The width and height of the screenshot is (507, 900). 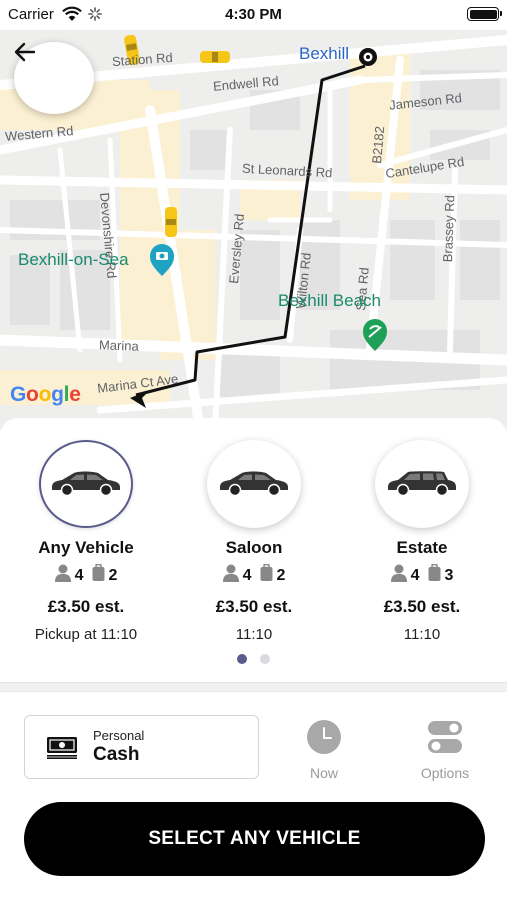 What do you see at coordinates (86, 634) in the screenshot?
I see `vehicle-pickup-time: Pickup at 11:10` at bounding box center [86, 634].